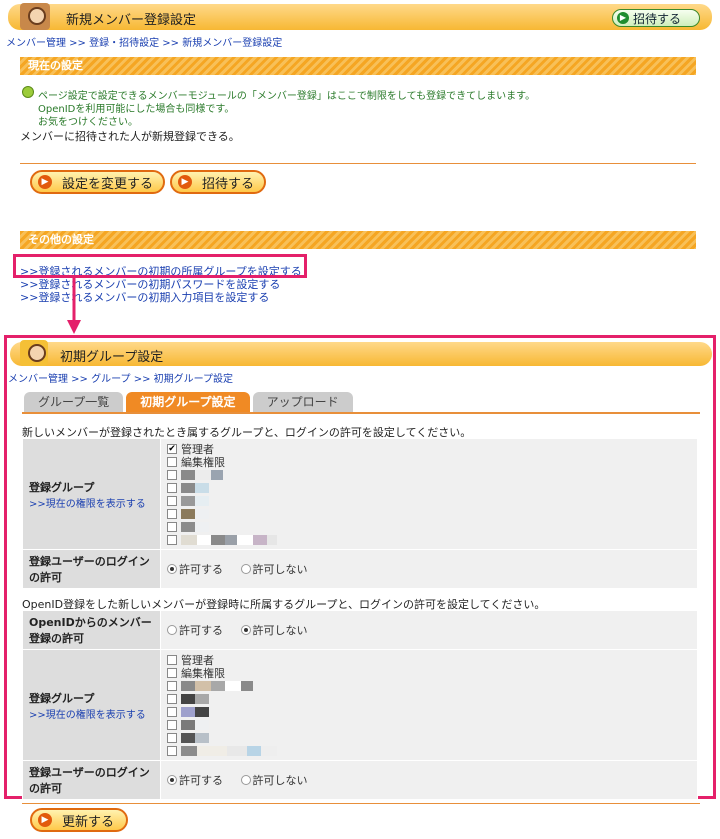 This screenshot has width=720, height=839. Describe the element at coordinates (429, 780) in the screenshot. I see `login-radio-group-2: 許可する 許可しない` at that location.